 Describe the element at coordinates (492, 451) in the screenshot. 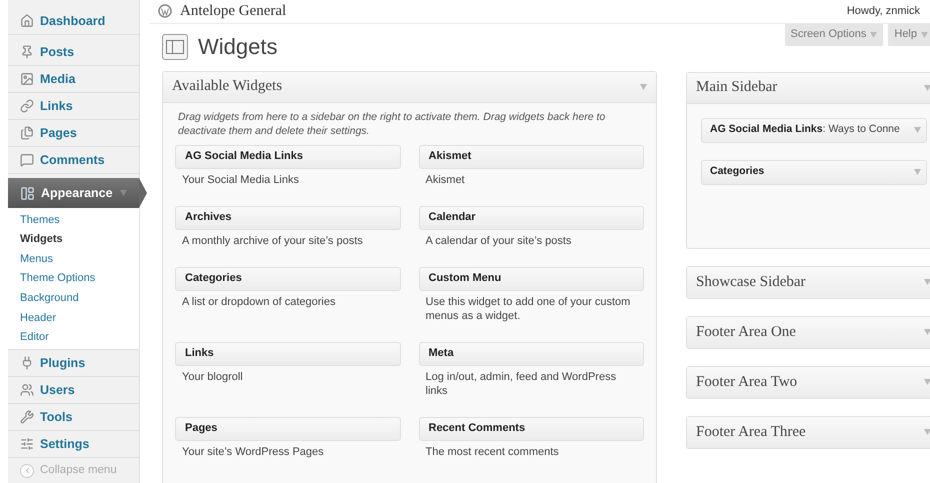

I see `widget-description: The most recent comments` at that location.